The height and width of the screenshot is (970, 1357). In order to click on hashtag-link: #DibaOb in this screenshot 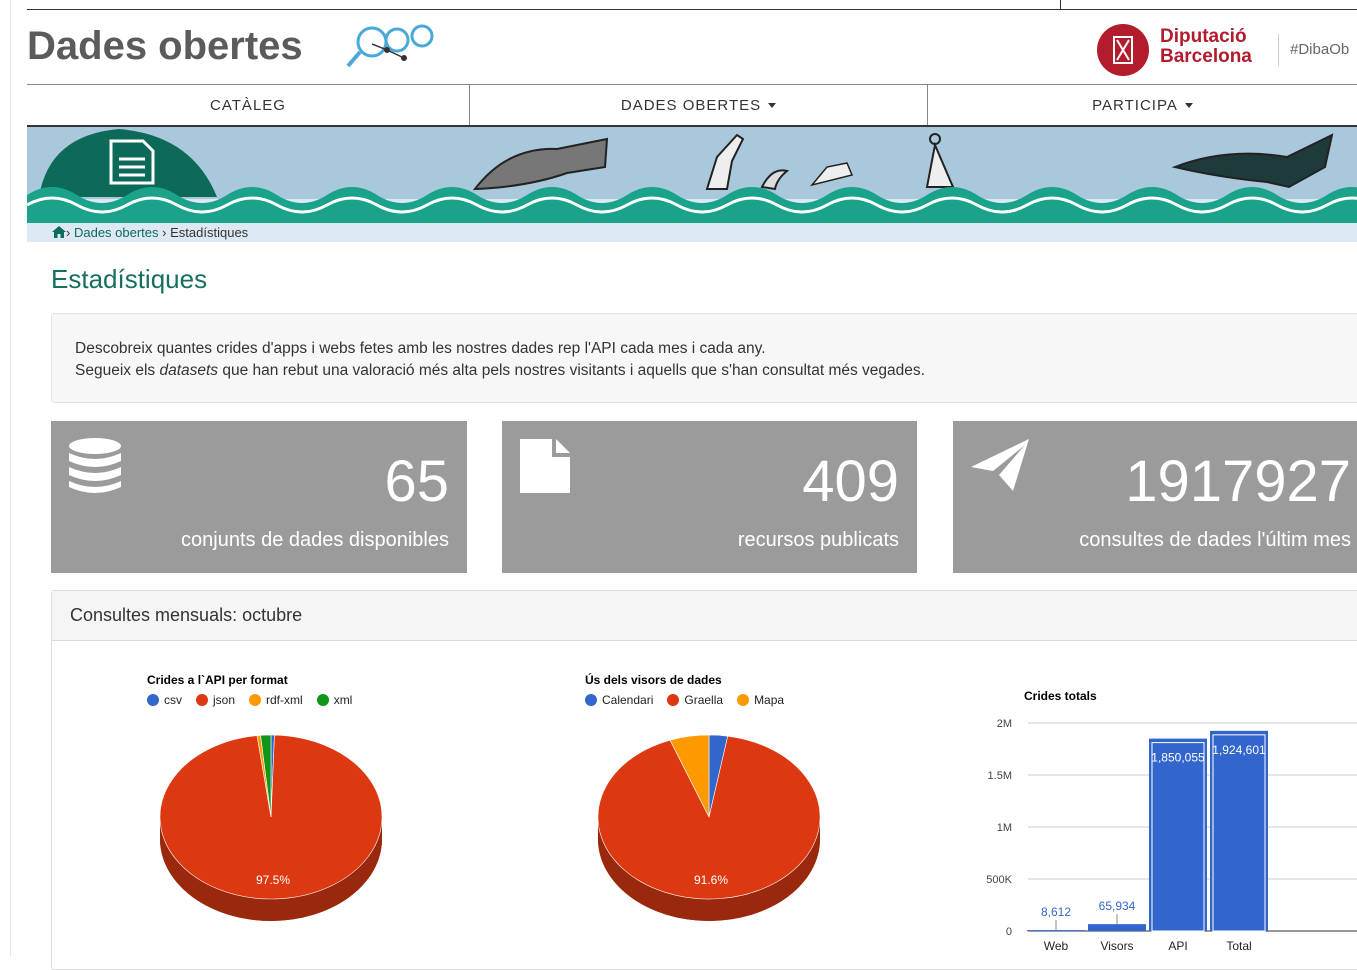, I will do `click(1319, 49)`.